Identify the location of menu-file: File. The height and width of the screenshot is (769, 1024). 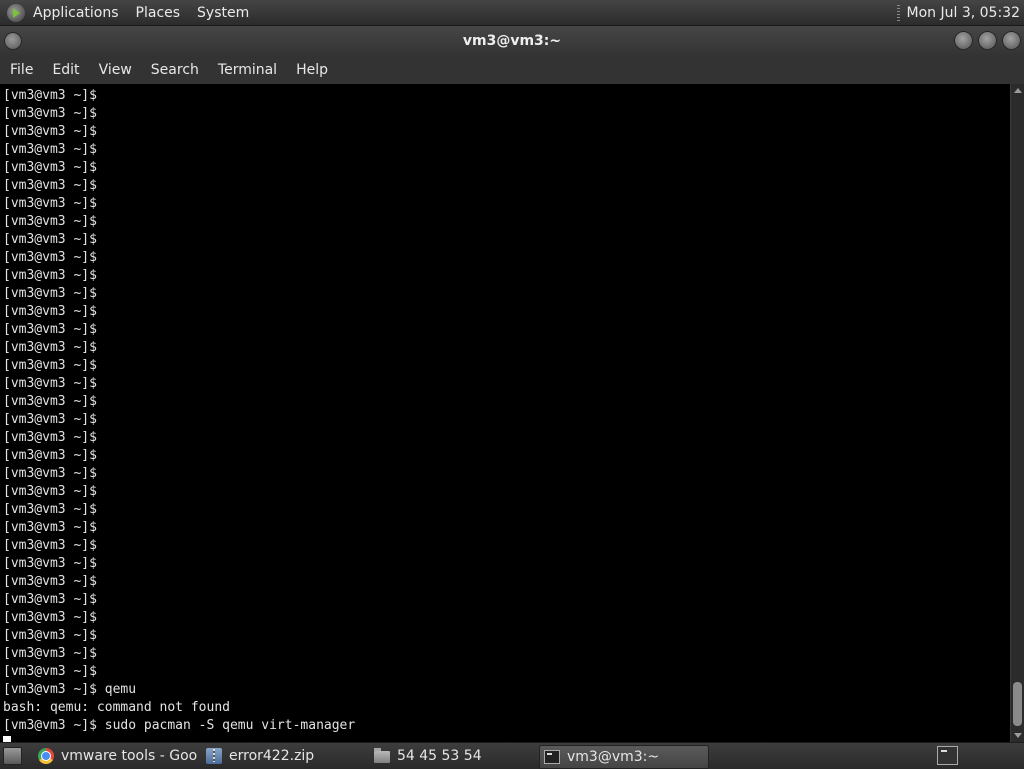
(21, 70).